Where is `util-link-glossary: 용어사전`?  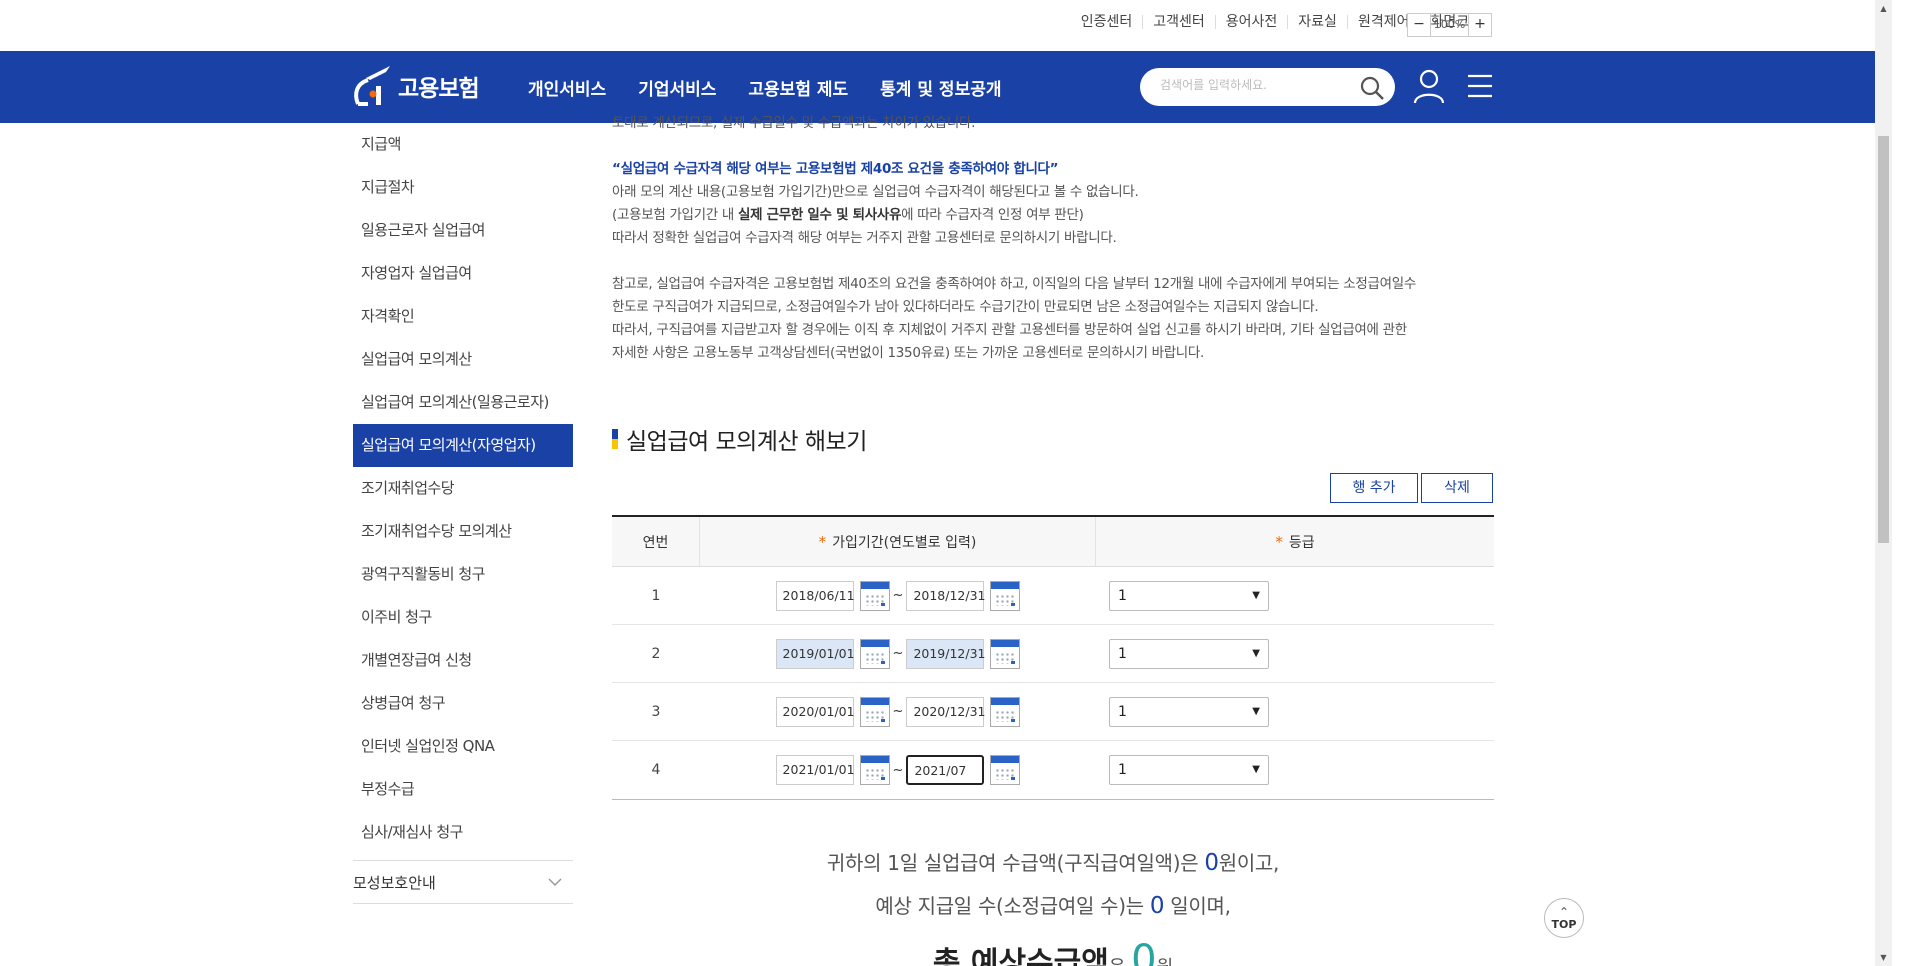 util-link-glossary: 용어사전 is located at coordinates (1251, 22).